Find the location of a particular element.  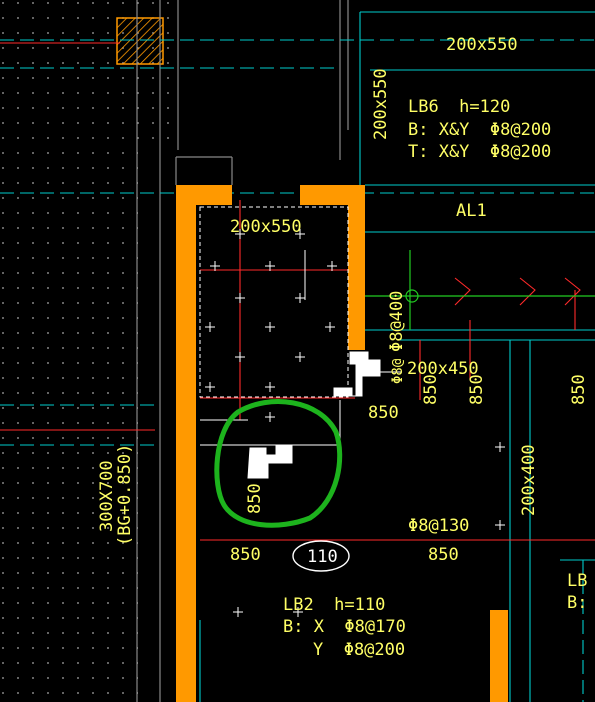

slab-lb6-bottom: B: X&Y Φ8@200 is located at coordinates (479, 130).